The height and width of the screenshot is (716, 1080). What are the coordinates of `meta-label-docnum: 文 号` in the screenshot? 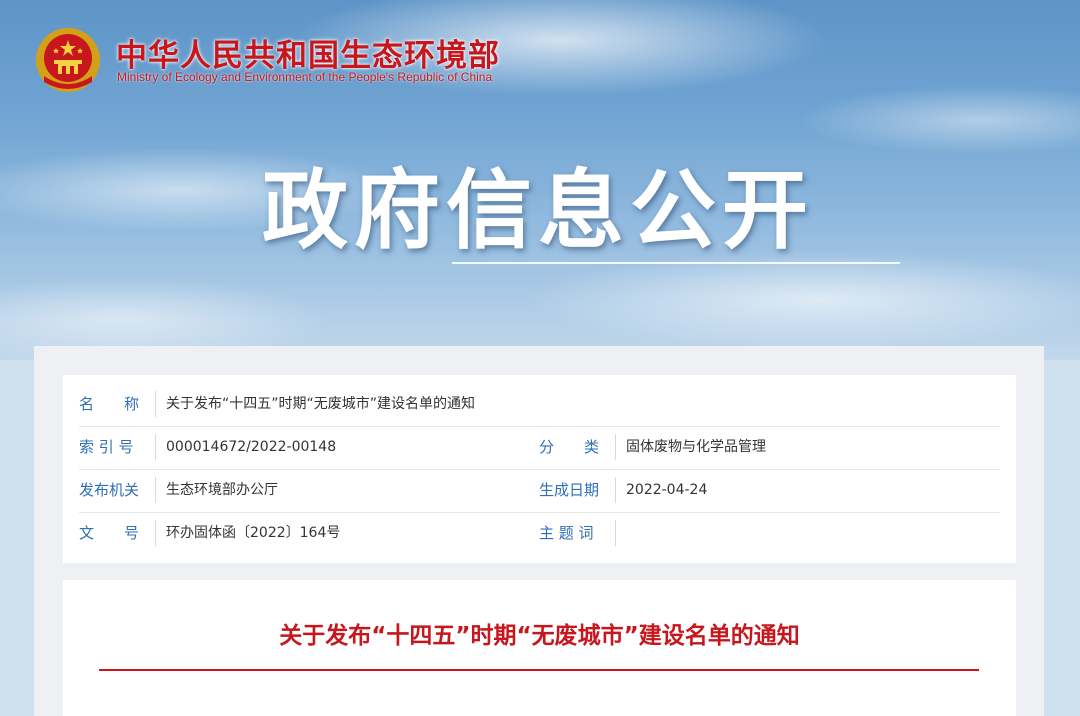 It's located at (109, 533).